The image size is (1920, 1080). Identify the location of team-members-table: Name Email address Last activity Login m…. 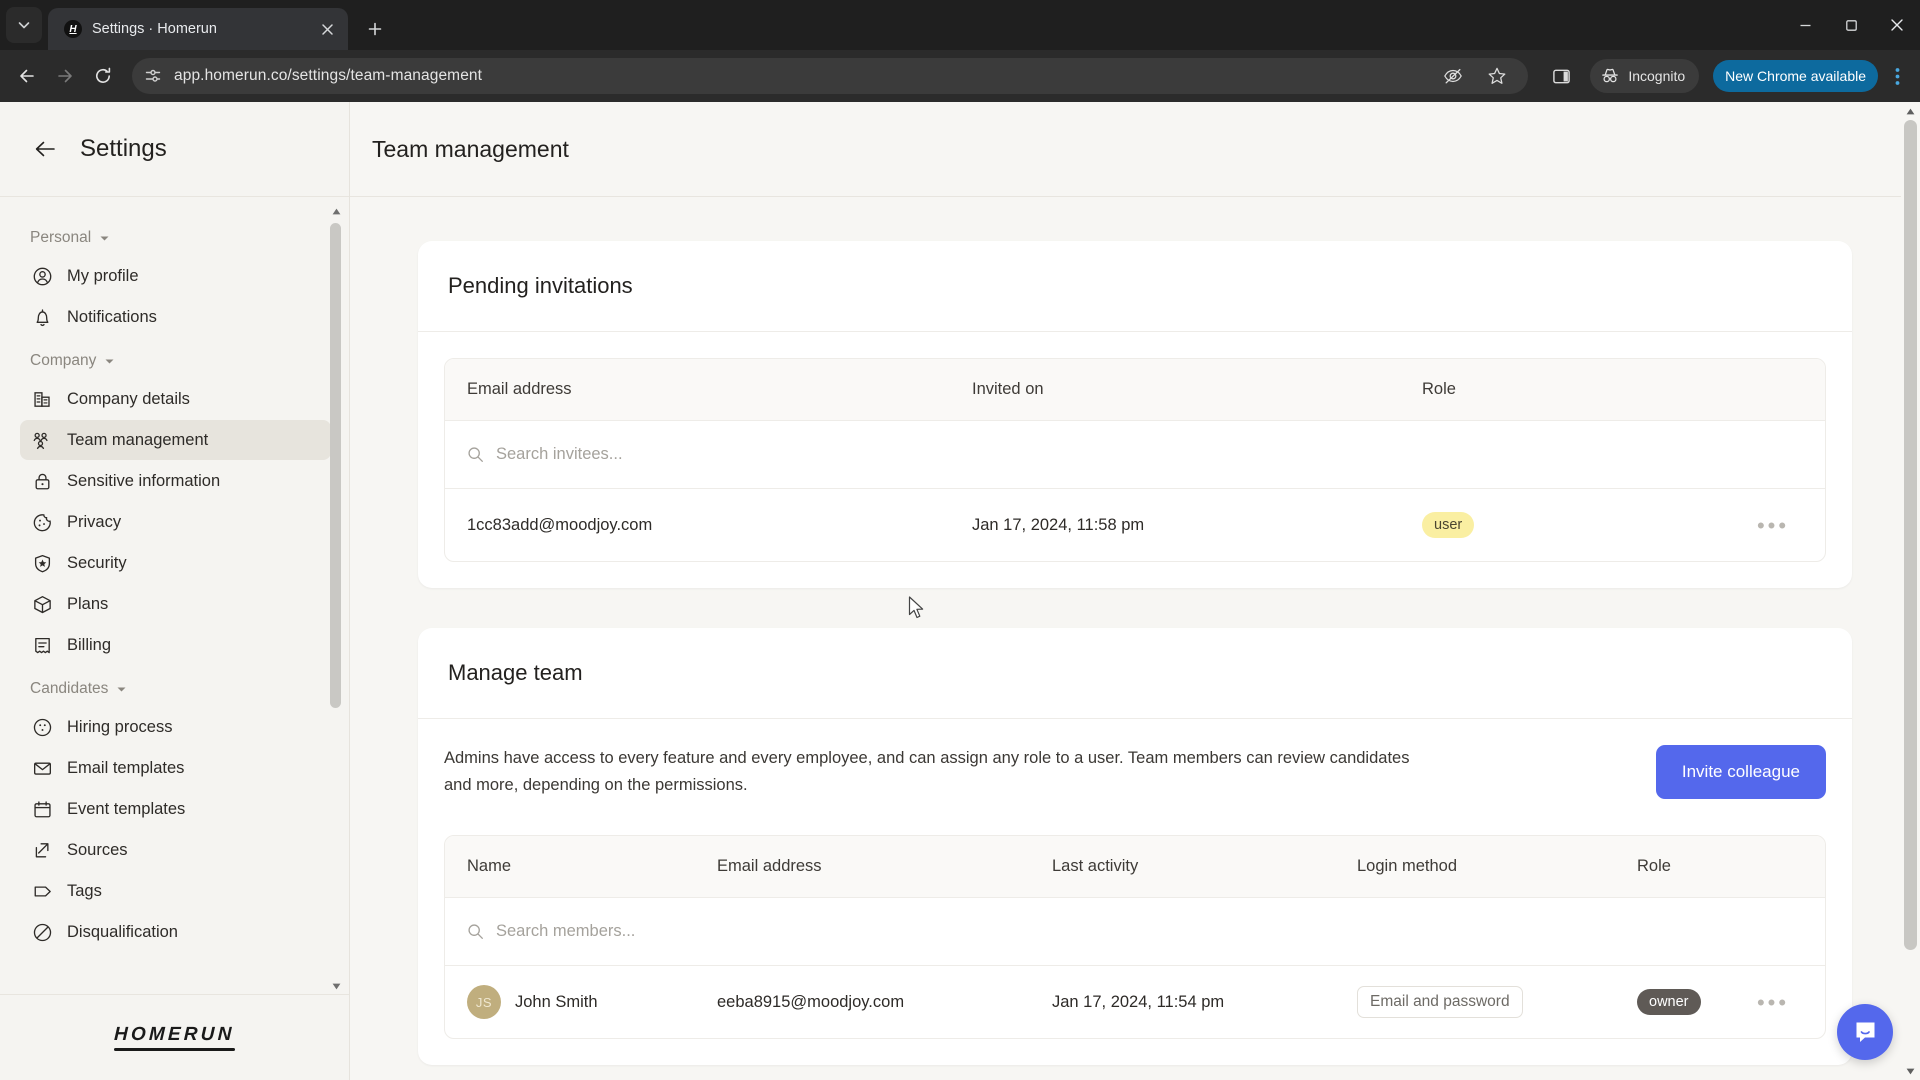
(1135, 937).